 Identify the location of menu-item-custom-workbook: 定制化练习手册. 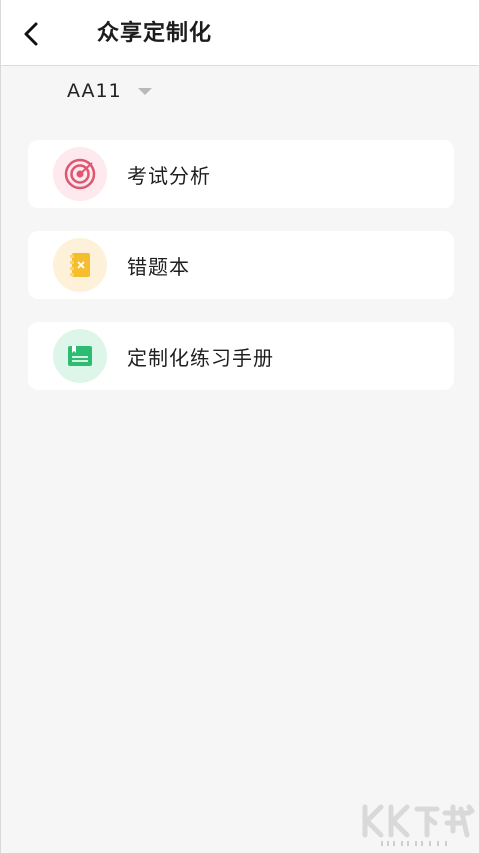
(241, 356).